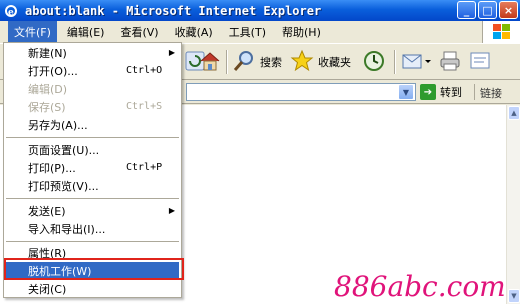  Describe the element at coordinates (95, 107) in the screenshot. I see `menu-item-save: 保存(S) Ctrl+S` at that location.